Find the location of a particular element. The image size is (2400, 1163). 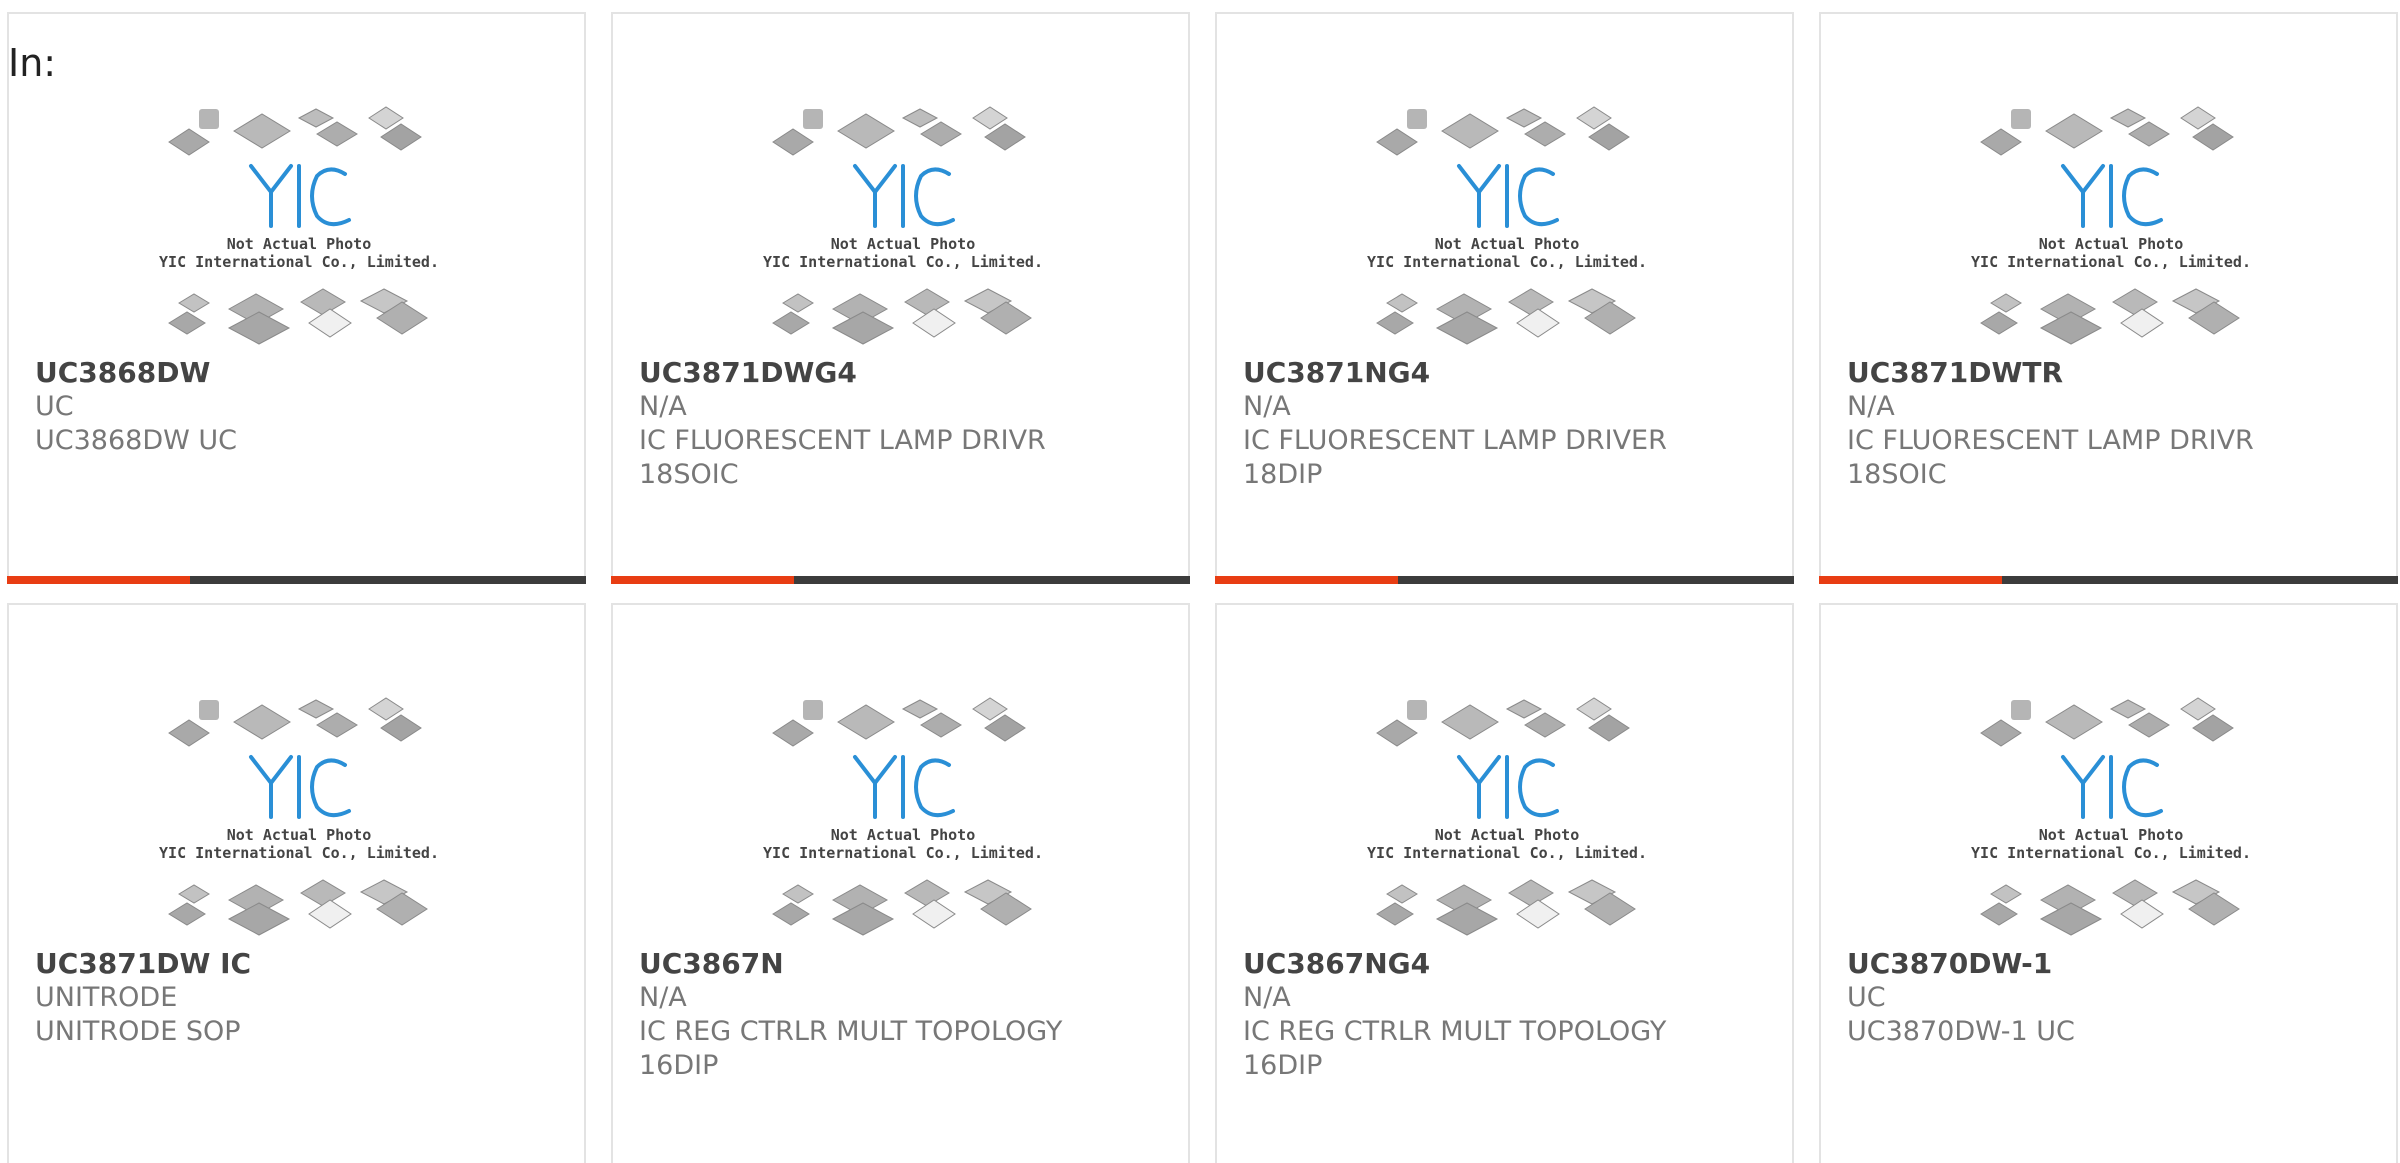

description: UC3868DW UC is located at coordinates (136, 440).